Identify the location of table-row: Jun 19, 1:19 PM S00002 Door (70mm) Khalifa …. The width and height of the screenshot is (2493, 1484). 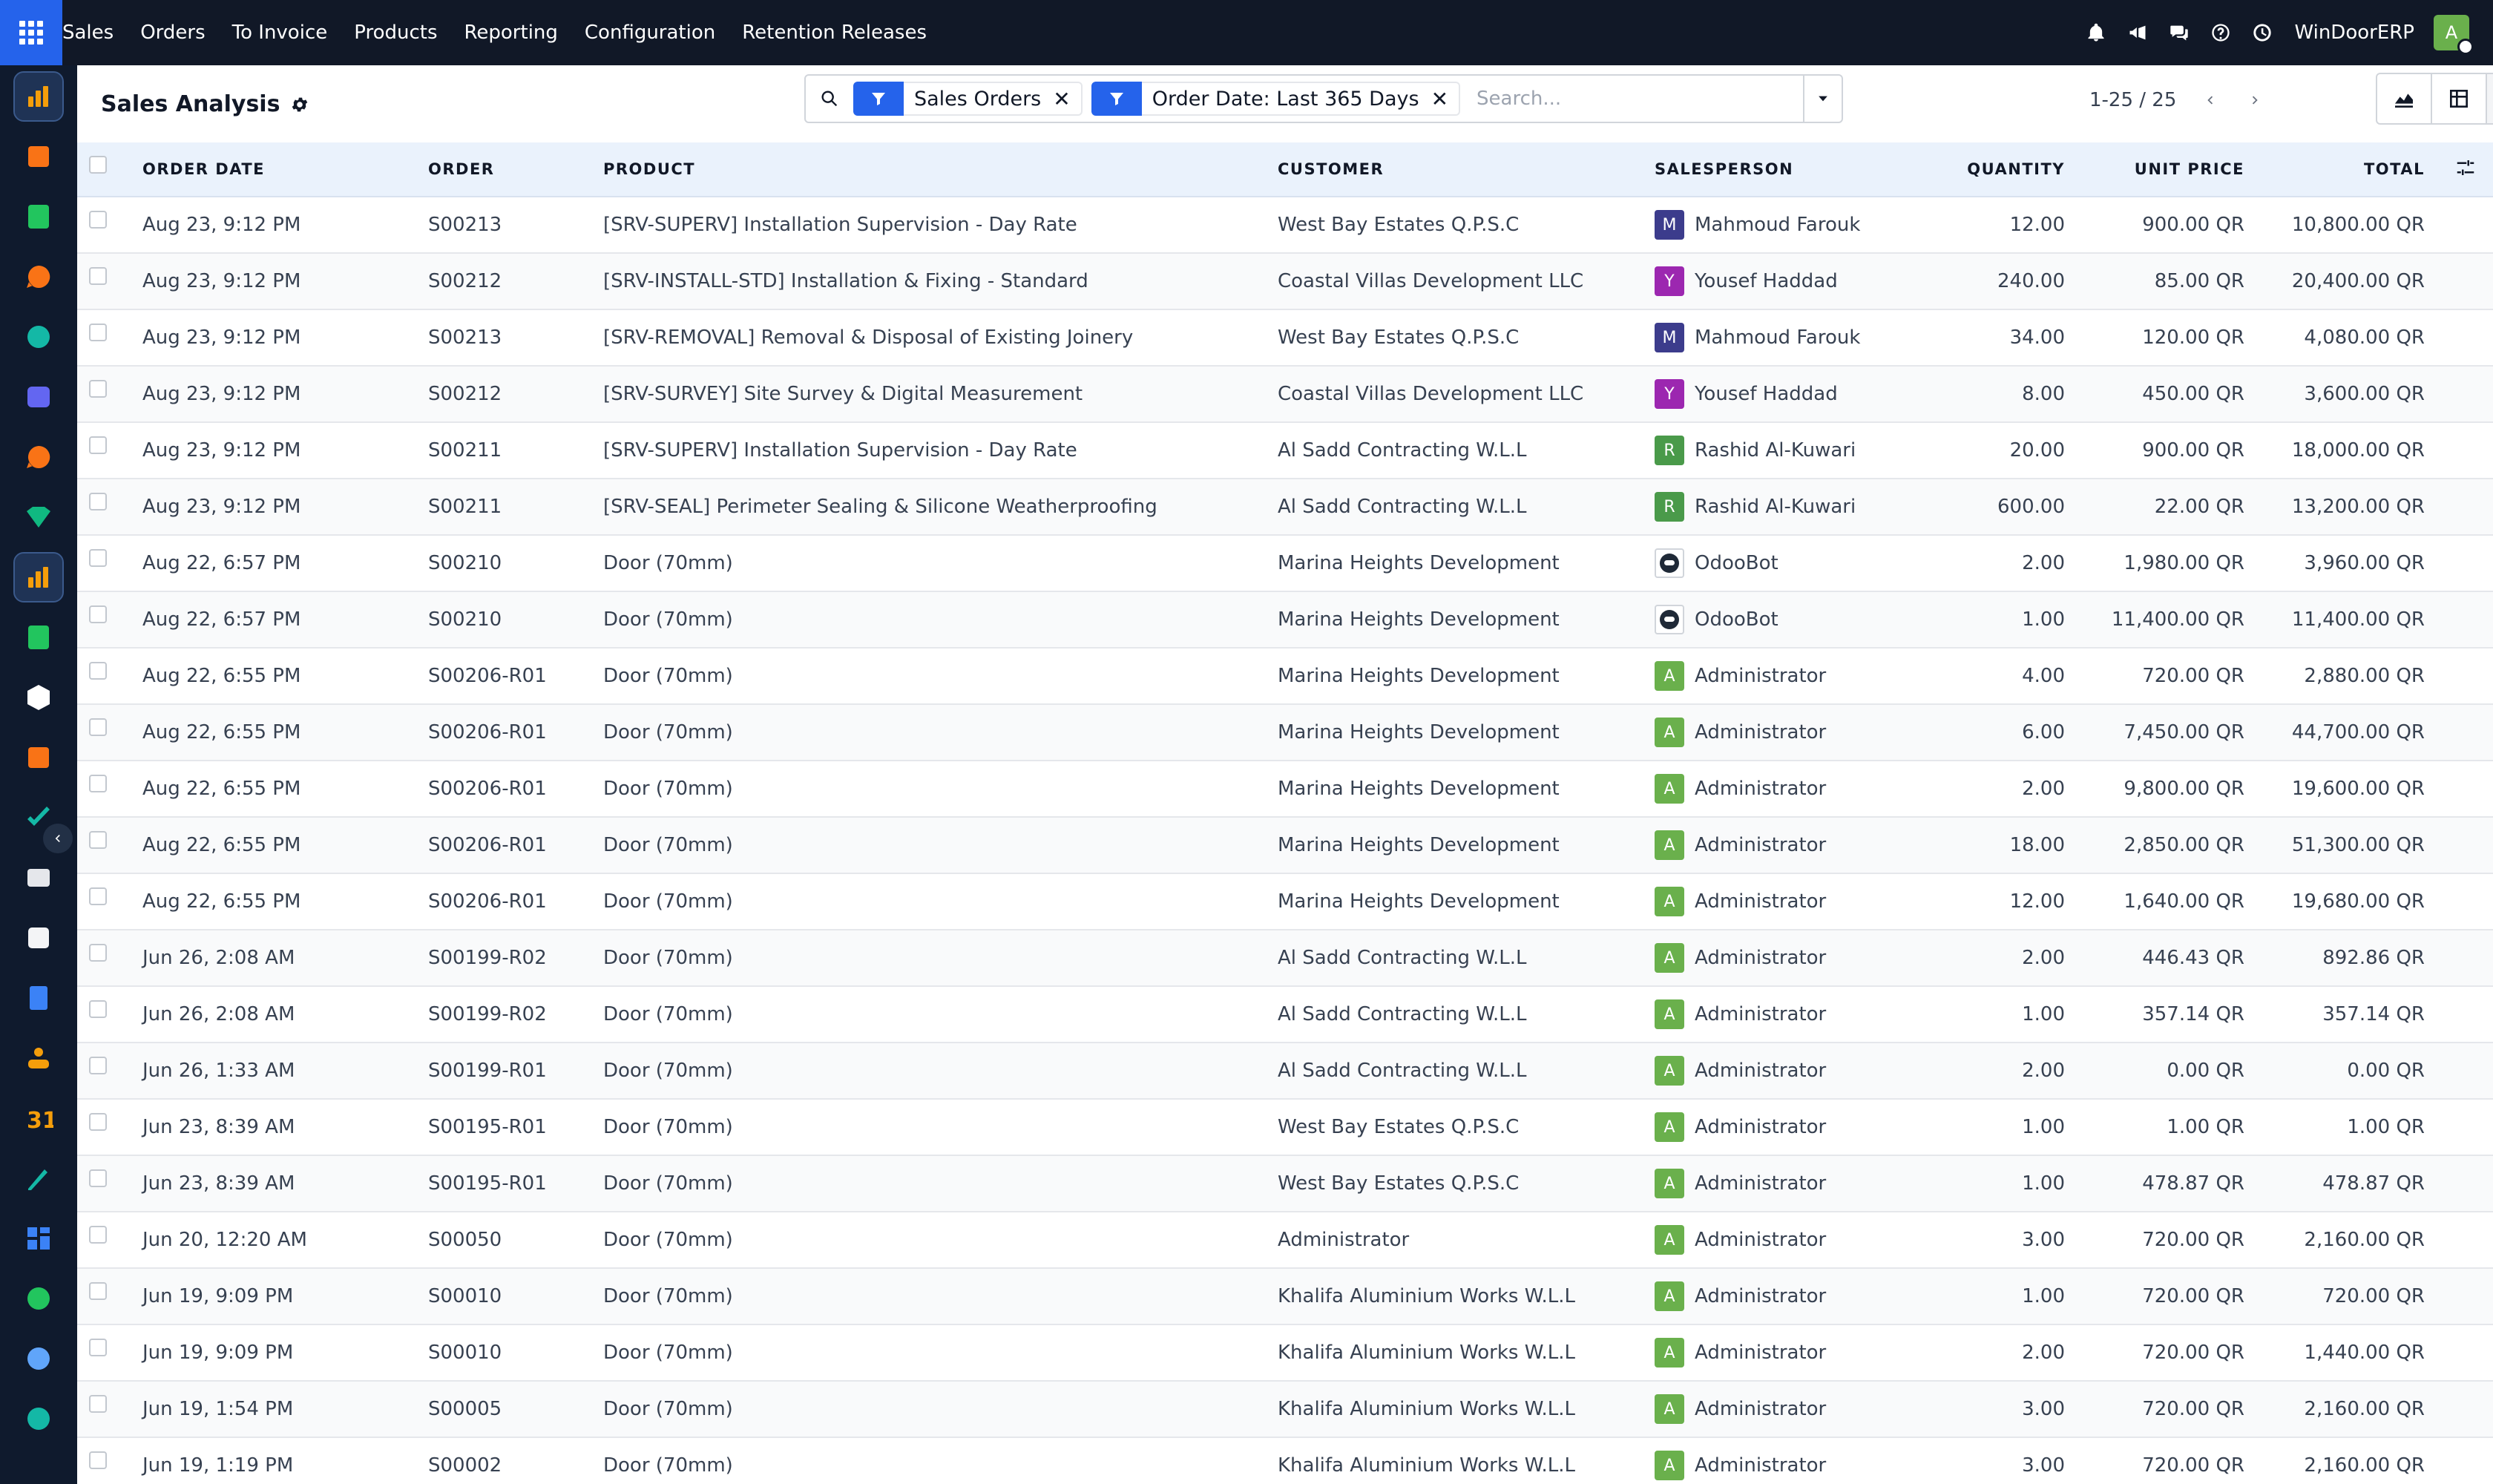
(1285, 1461).